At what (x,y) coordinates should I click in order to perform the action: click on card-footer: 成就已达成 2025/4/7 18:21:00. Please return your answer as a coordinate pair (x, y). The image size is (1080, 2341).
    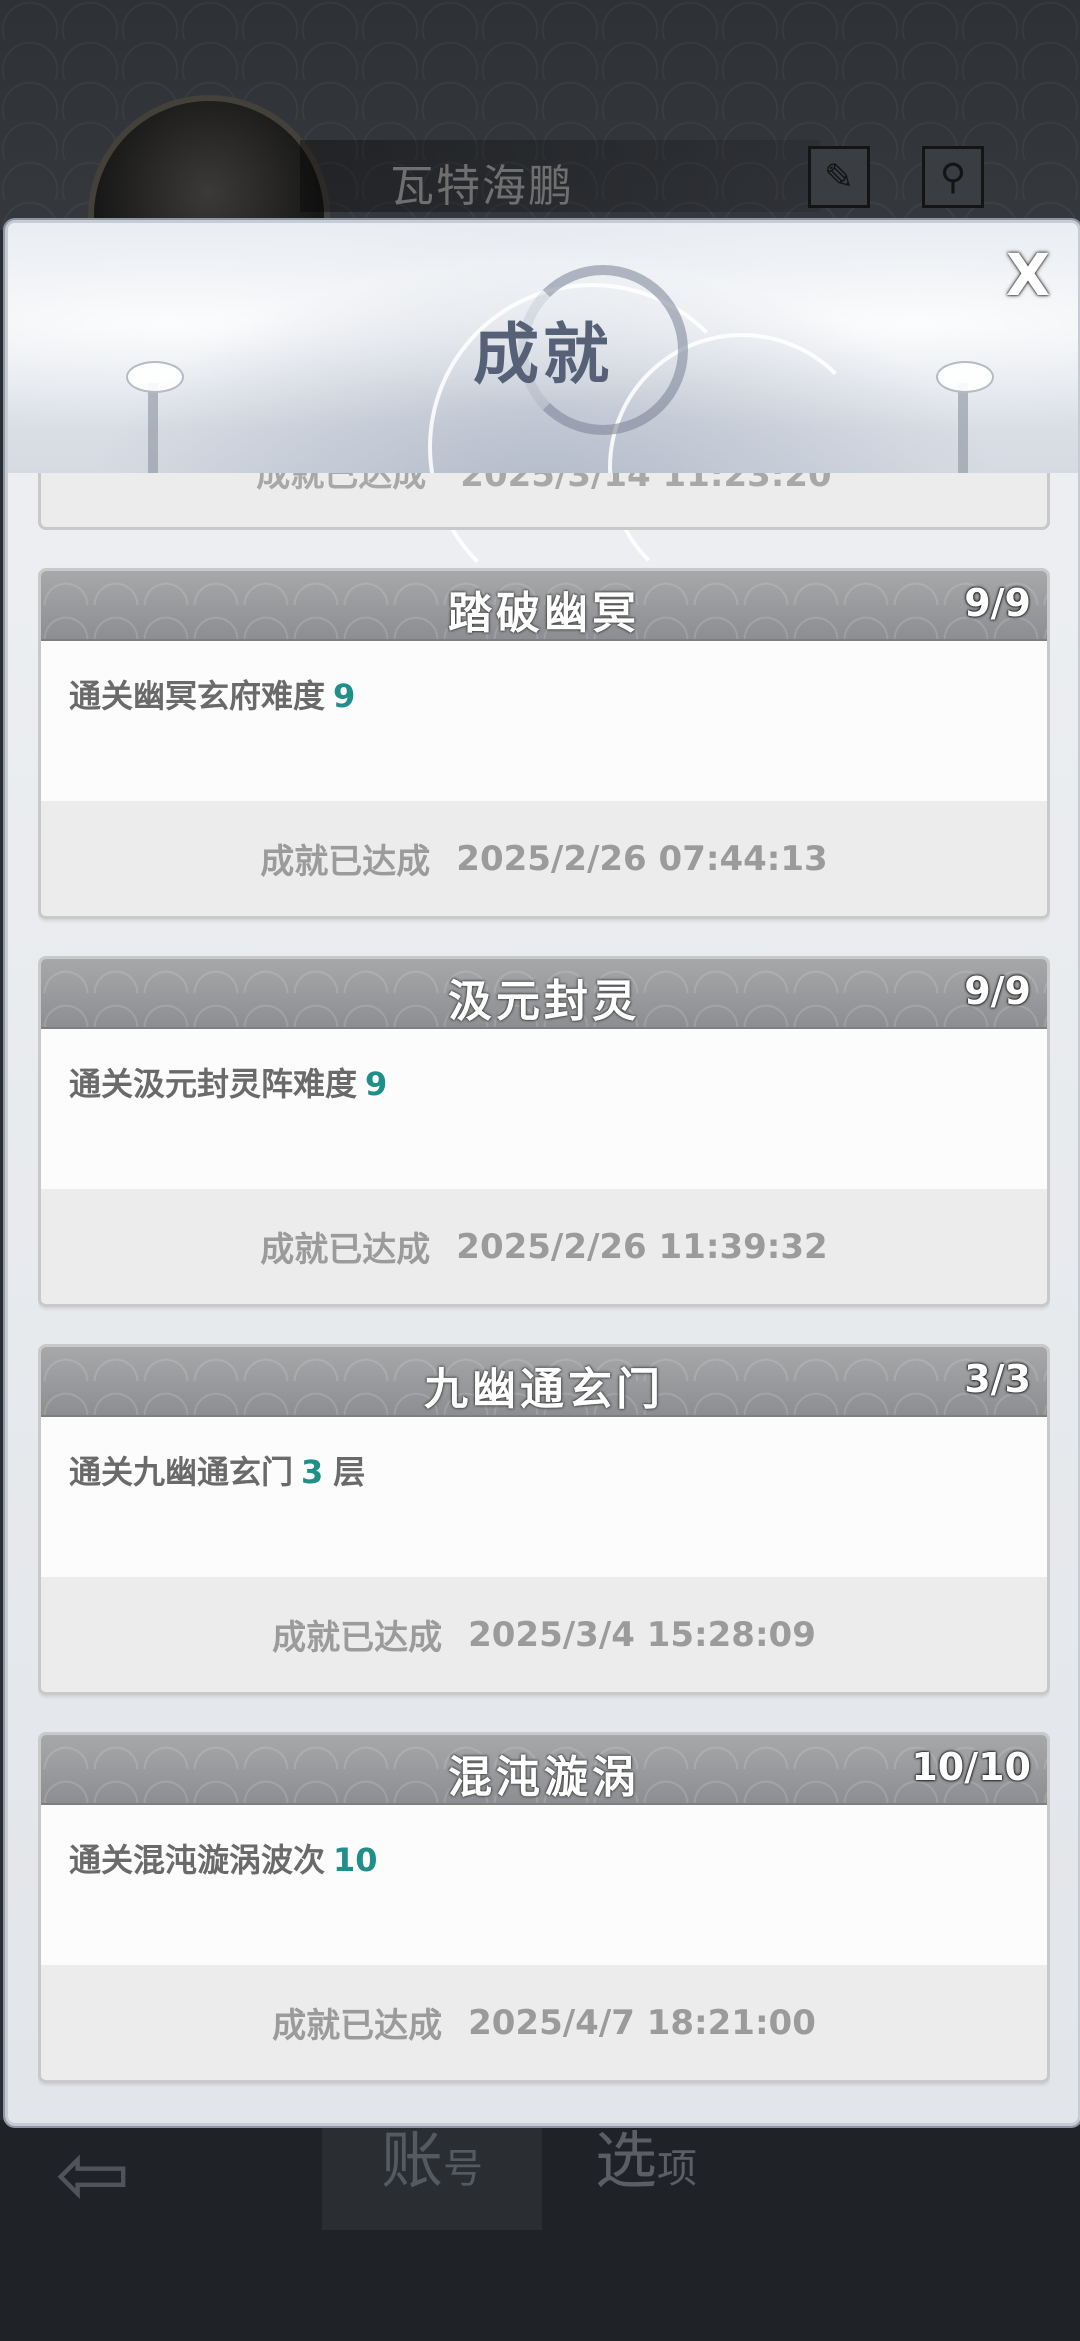
    Looking at the image, I should click on (544, 2022).